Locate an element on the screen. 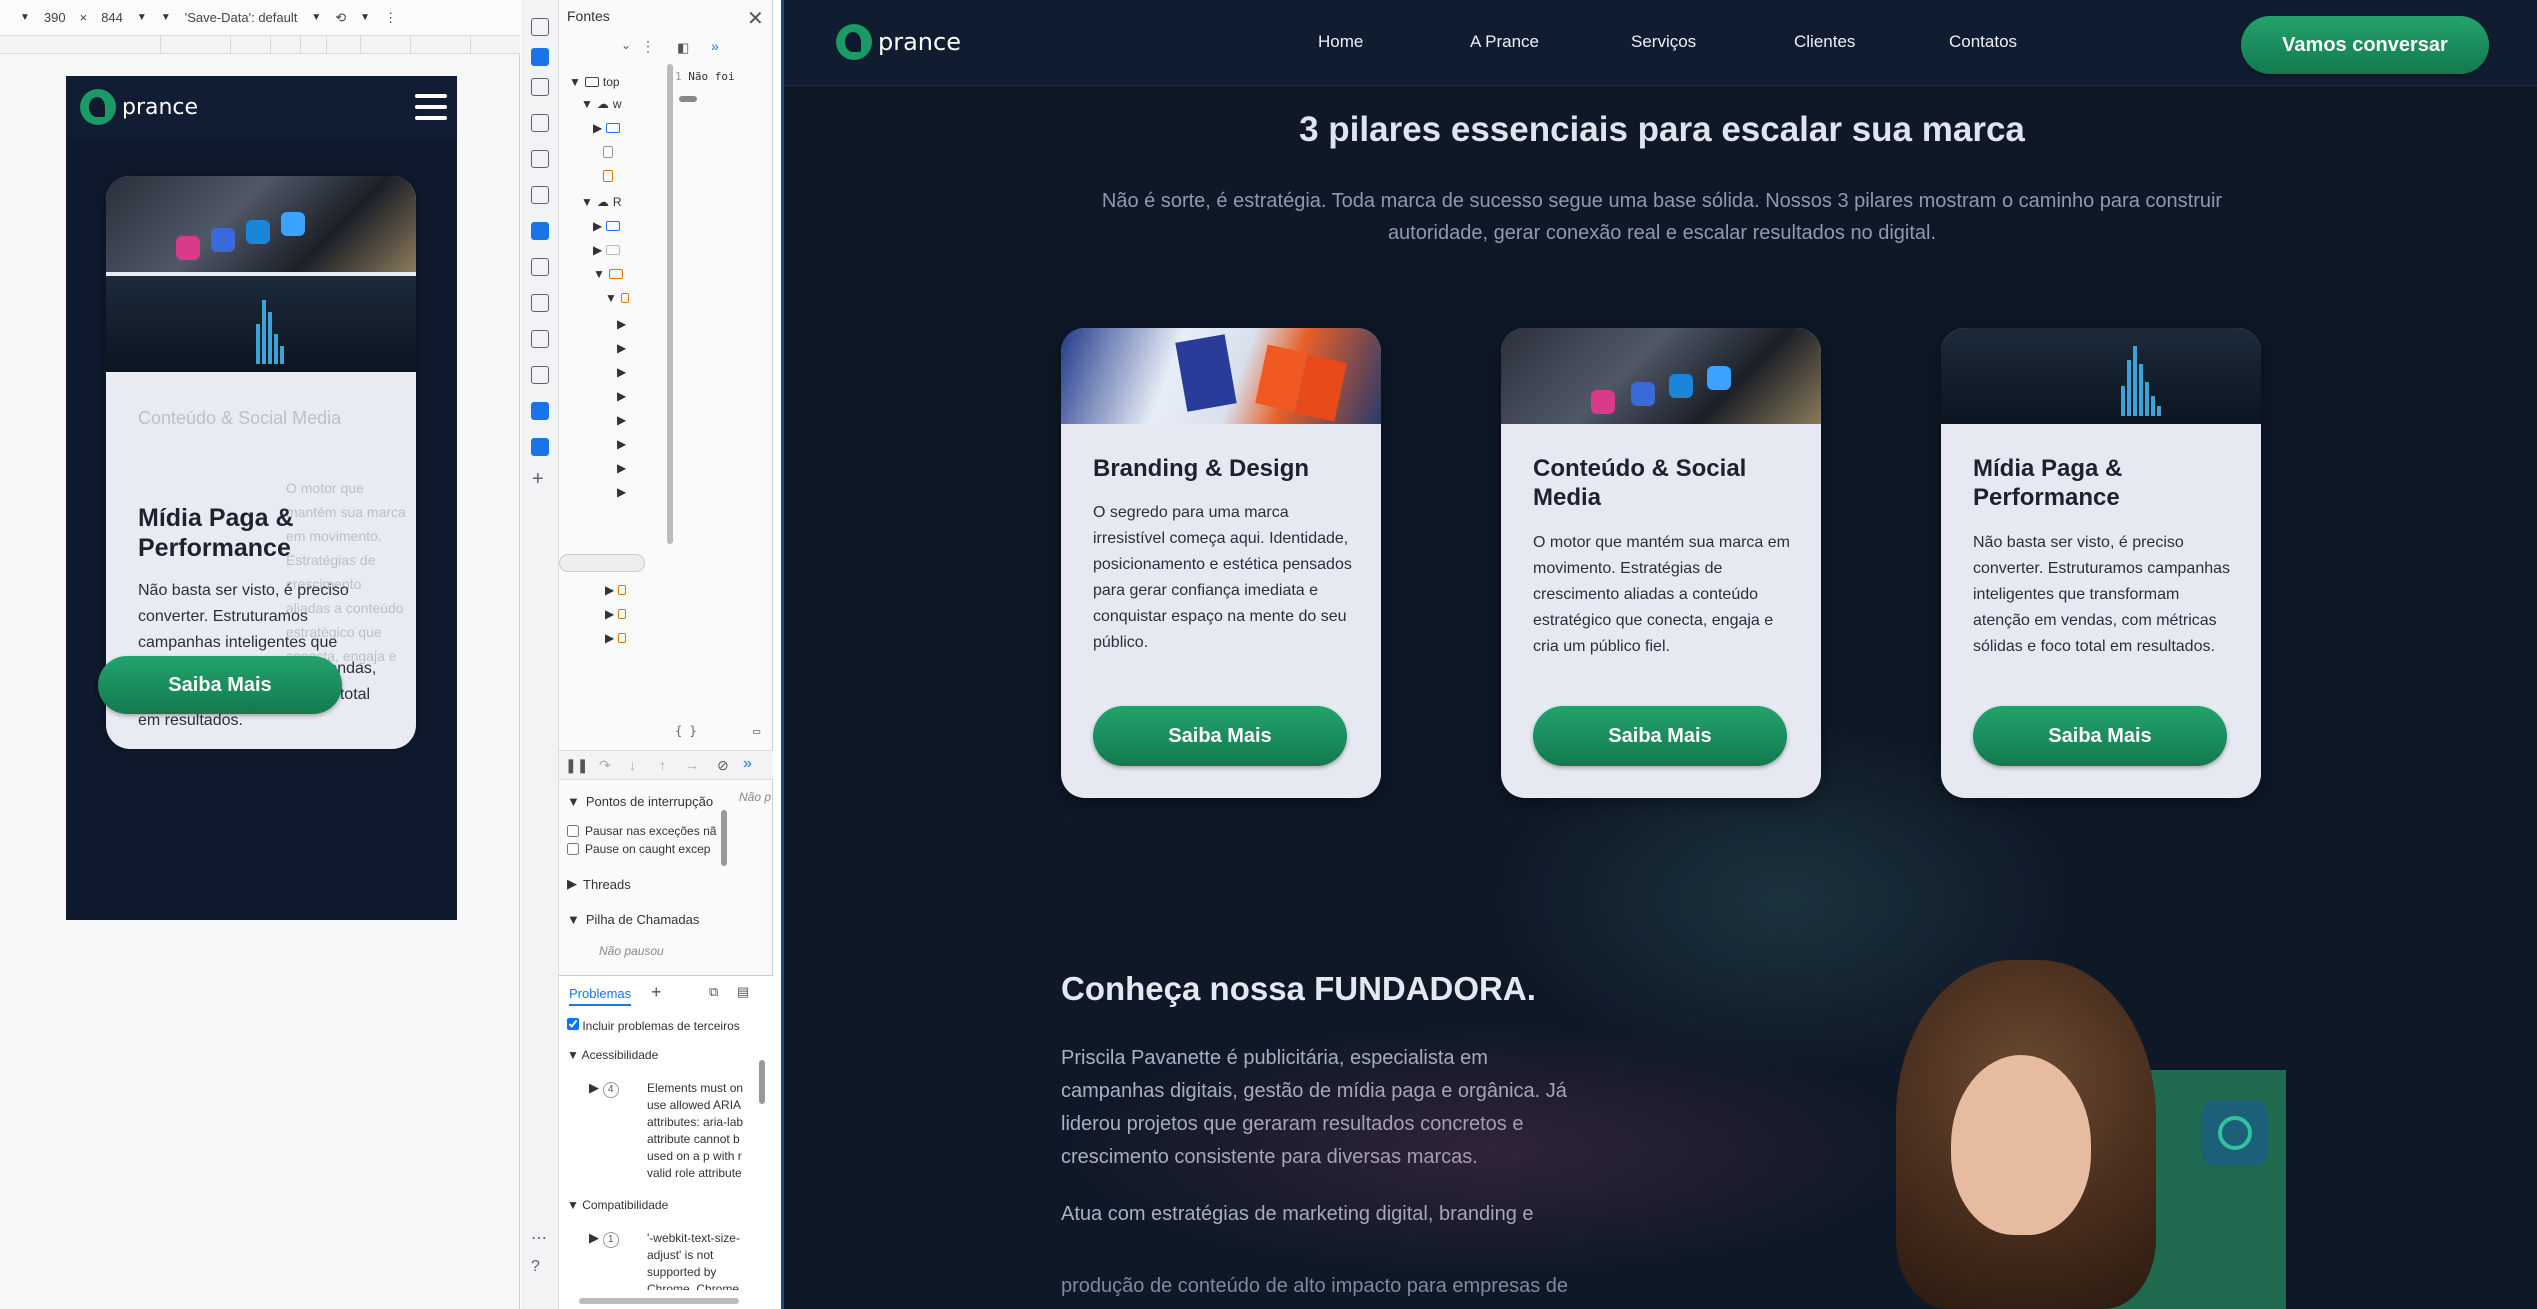 This screenshot has width=2537, height=1309. dock-icon: ⧉ is located at coordinates (713, 992).